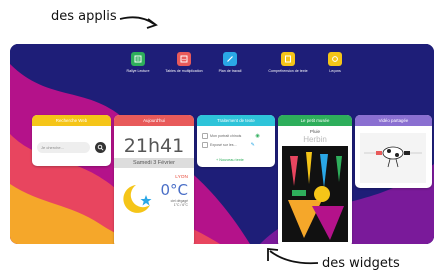 This screenshot has height=273, width=442. Describe the element at coordinates (137, 199) in the screenshot. I see `moon-stars-icon` at that location.